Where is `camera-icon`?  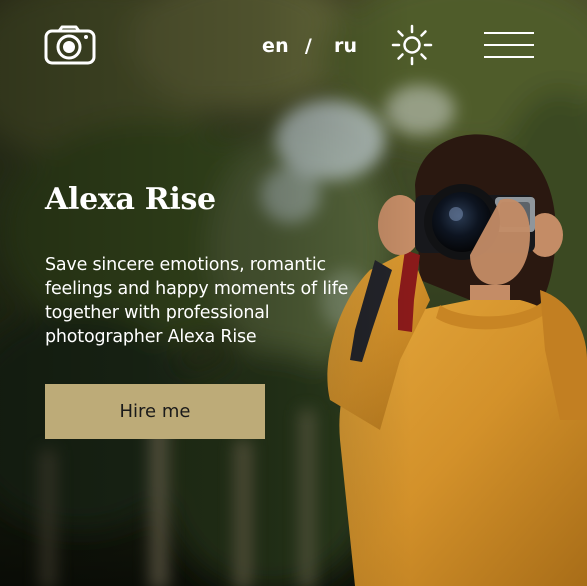
camera-icon is located at coordinates (70, 45).